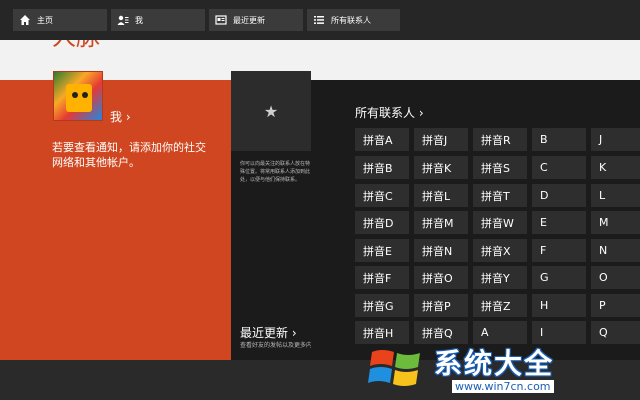 Image resolution: width=640 pixels, height=400 pixels. Describe the element at coordinates (382, 250) in the screenshot. I see `contact-group-tile: 拼音E` at that location.